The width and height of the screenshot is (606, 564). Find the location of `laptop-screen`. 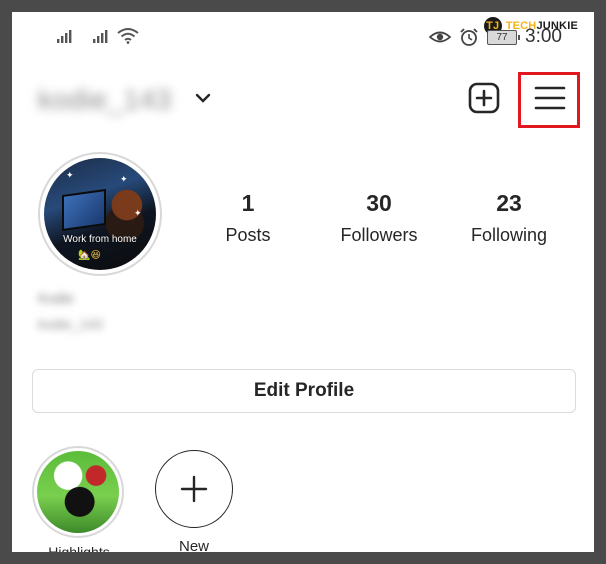

laptop-screen is located at coordinates (84, 210).